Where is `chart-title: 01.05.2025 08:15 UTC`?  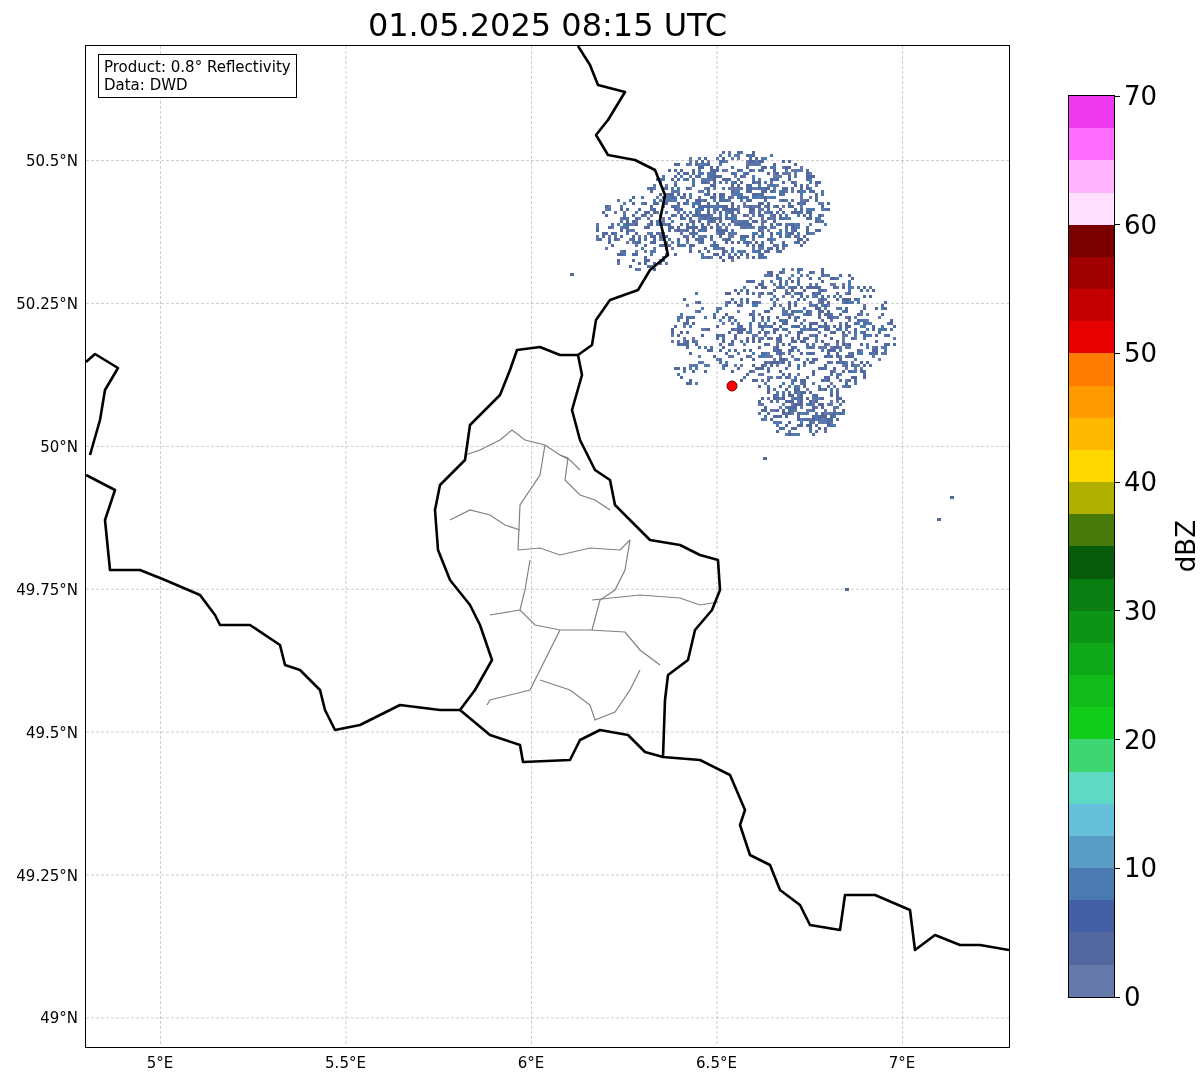 chart-title: 01.05.2025 08:15 UTC is located at coordinates (547, 25).